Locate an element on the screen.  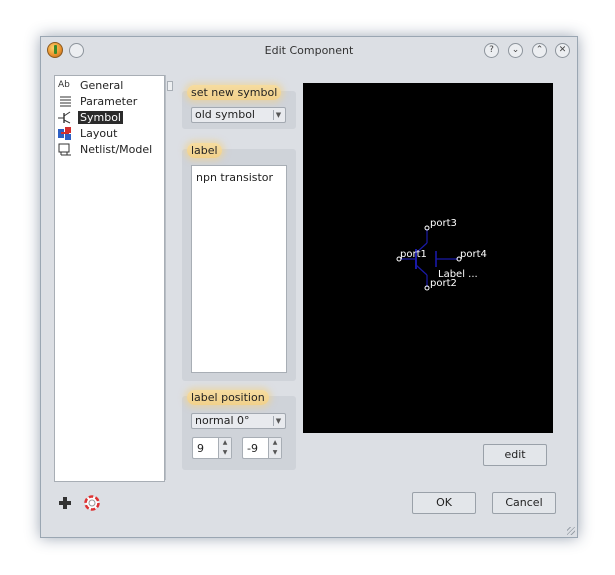
tree-item-label: Layout is located at coordinates (99, 133).